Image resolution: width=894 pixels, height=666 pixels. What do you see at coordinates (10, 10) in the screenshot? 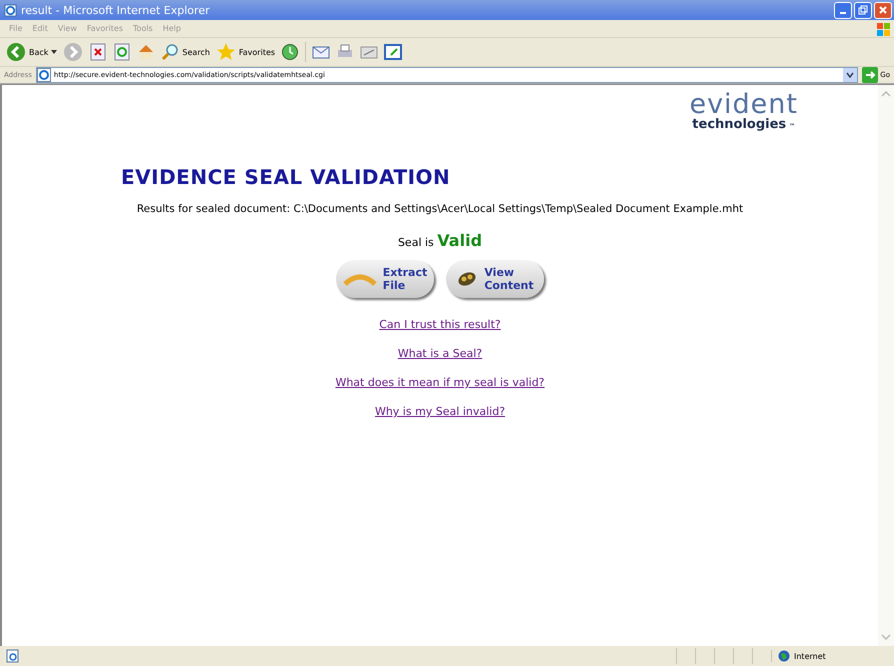
I see `browser-icon` at bounding box center [10, 10].